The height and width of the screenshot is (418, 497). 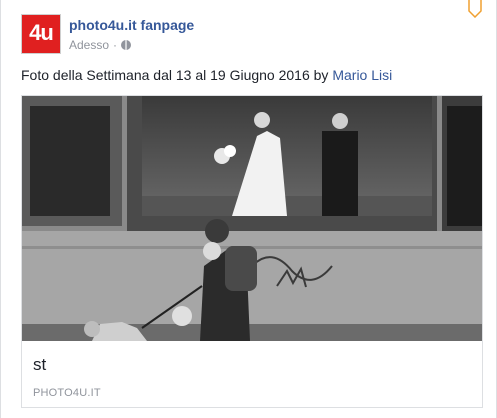 What do you see at coordinates (126, 45) in the screenshot?
I see `globe-icon` at bounding box center [126, 45].